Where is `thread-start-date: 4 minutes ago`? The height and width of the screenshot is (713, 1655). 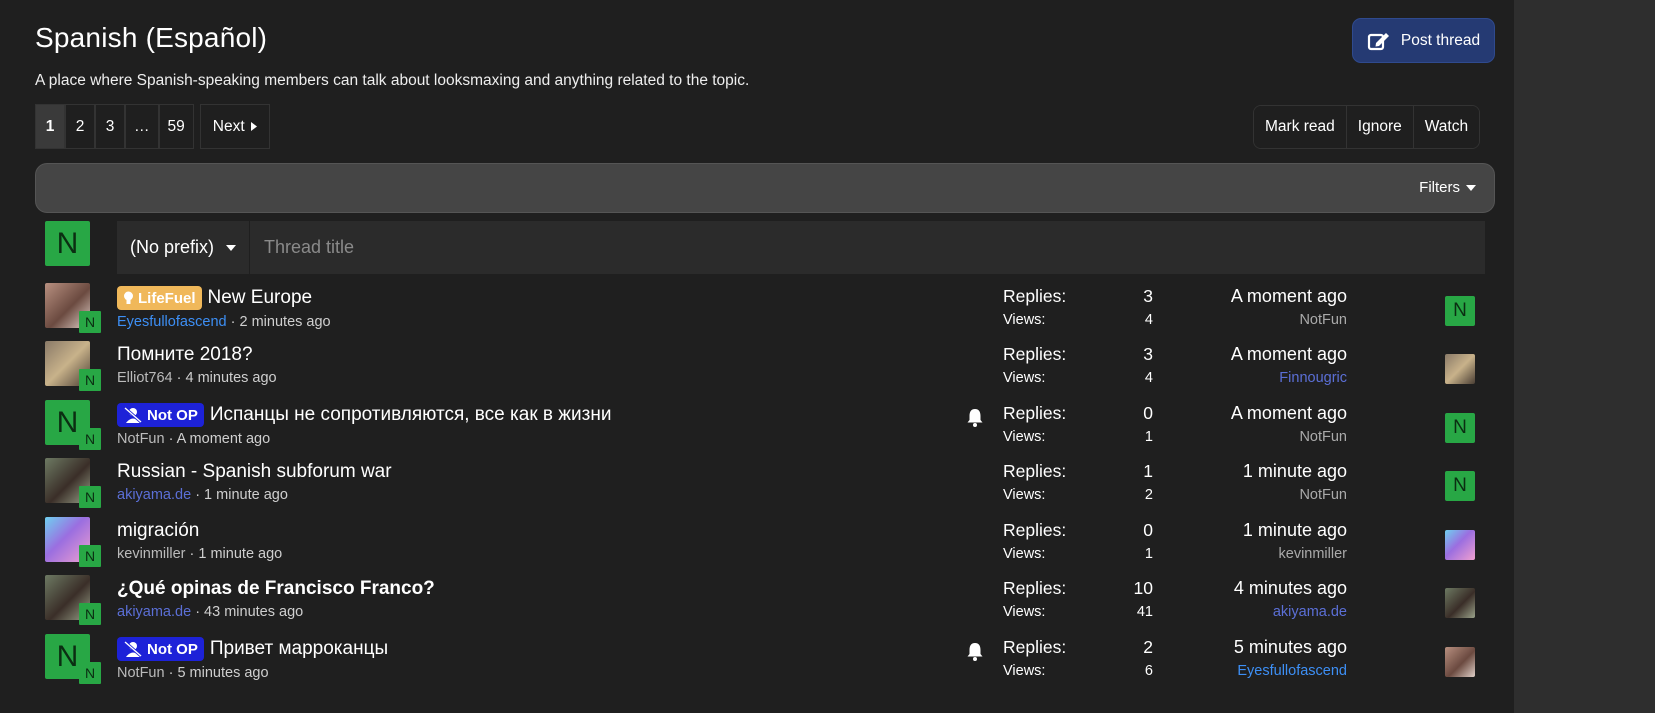
thread-start-date: 4 minutes ago is located at coordinates (231, 378).